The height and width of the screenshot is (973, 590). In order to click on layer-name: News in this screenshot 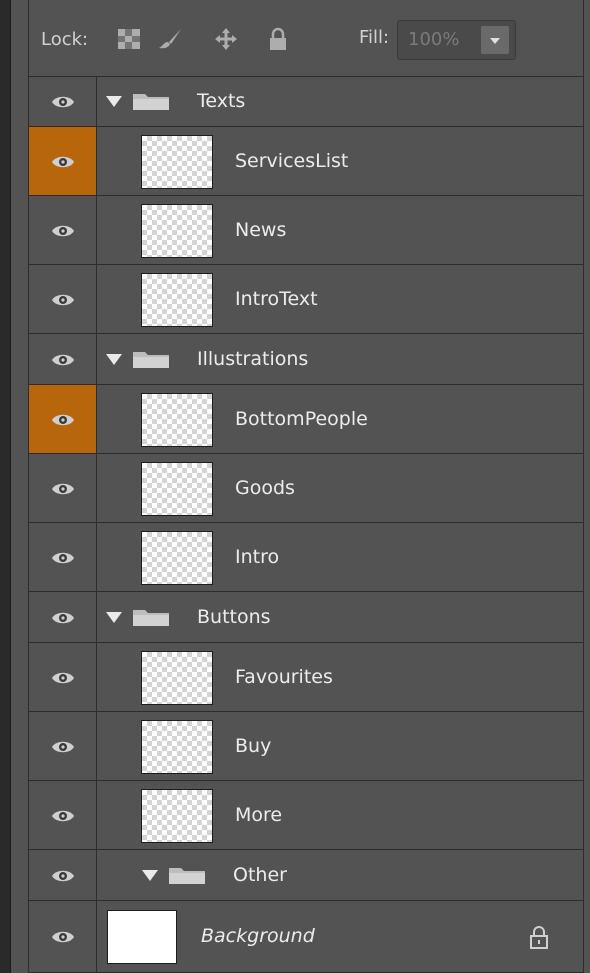, I will do `click(261, 229)`.